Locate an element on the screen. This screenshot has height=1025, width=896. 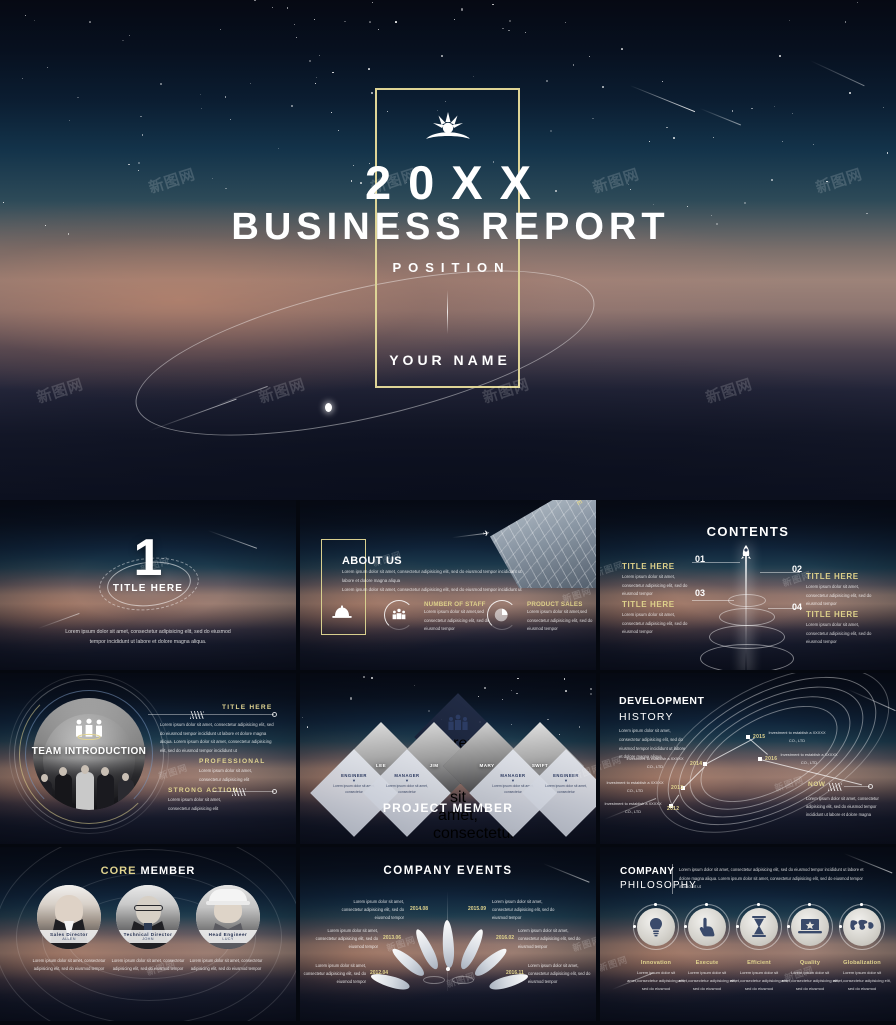
title-divider is located at coordinates (672, 879).